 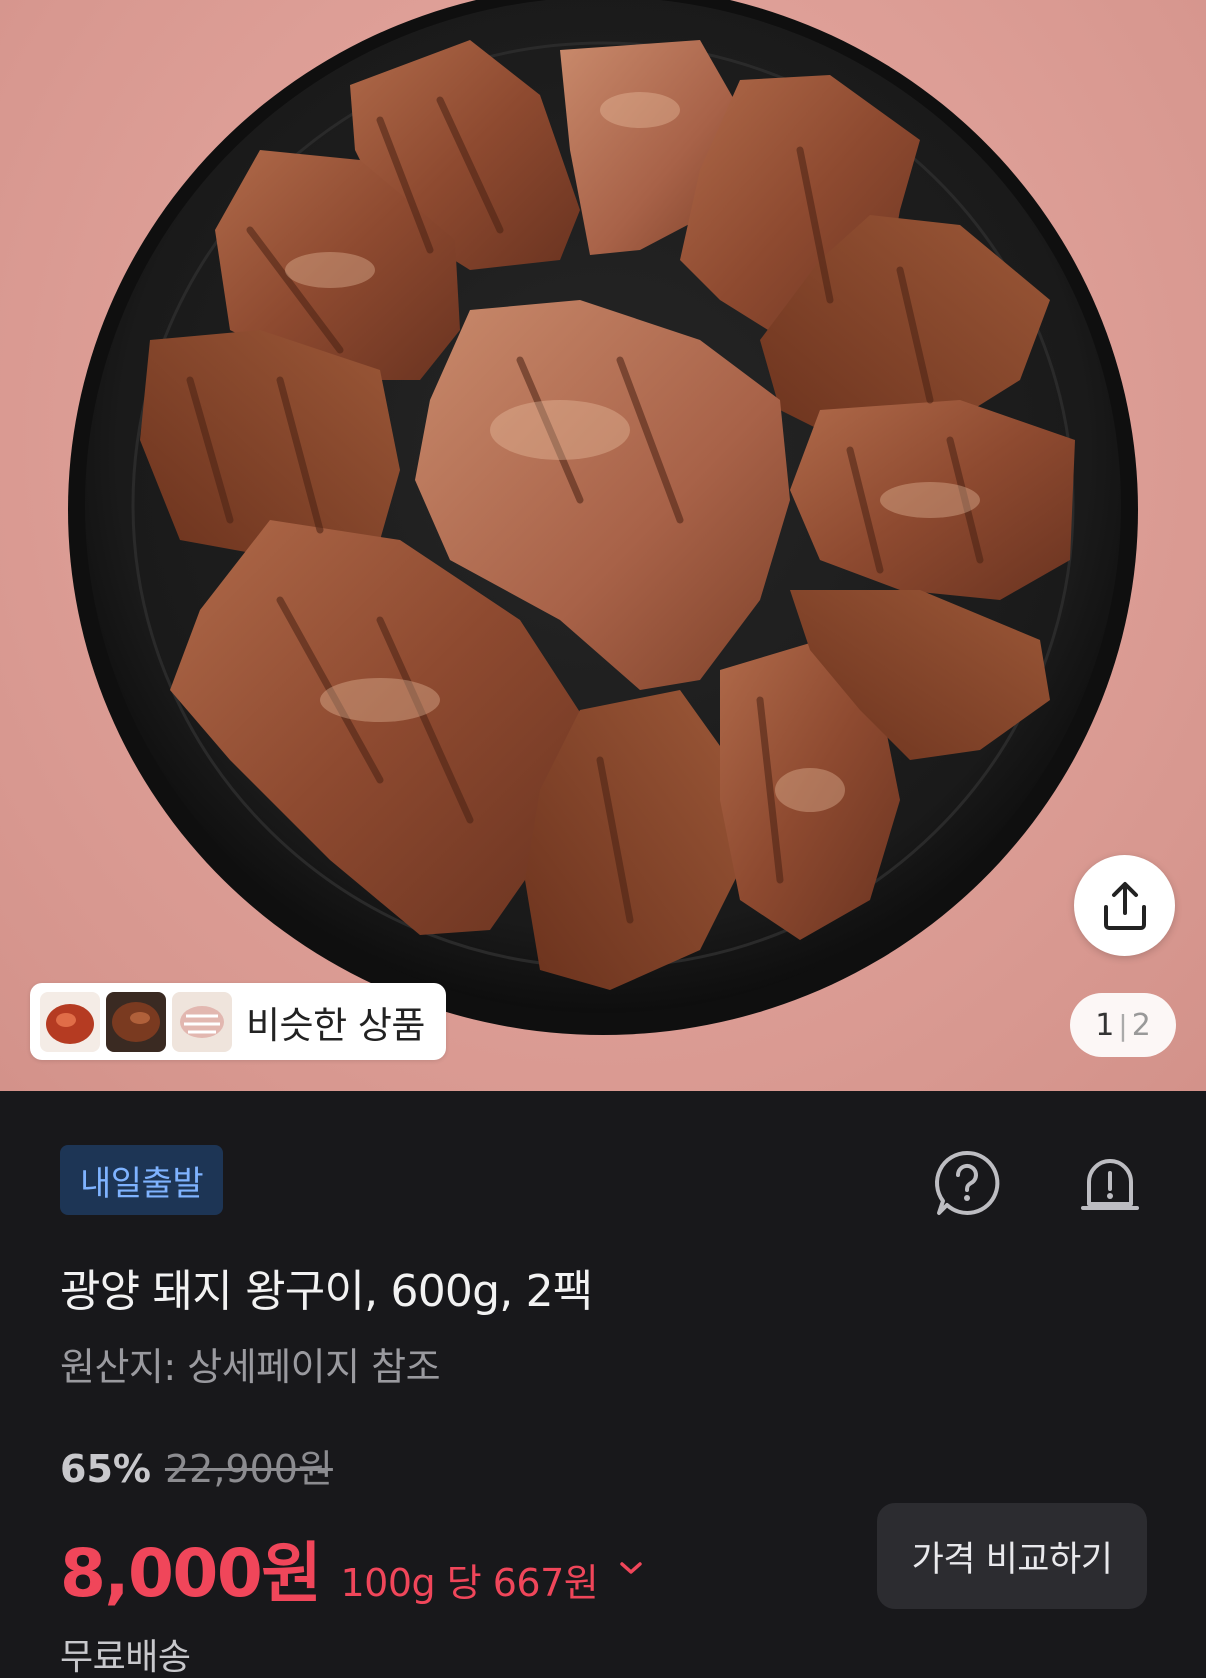 I want to click on share-icon, so click(x=1124, y=905).